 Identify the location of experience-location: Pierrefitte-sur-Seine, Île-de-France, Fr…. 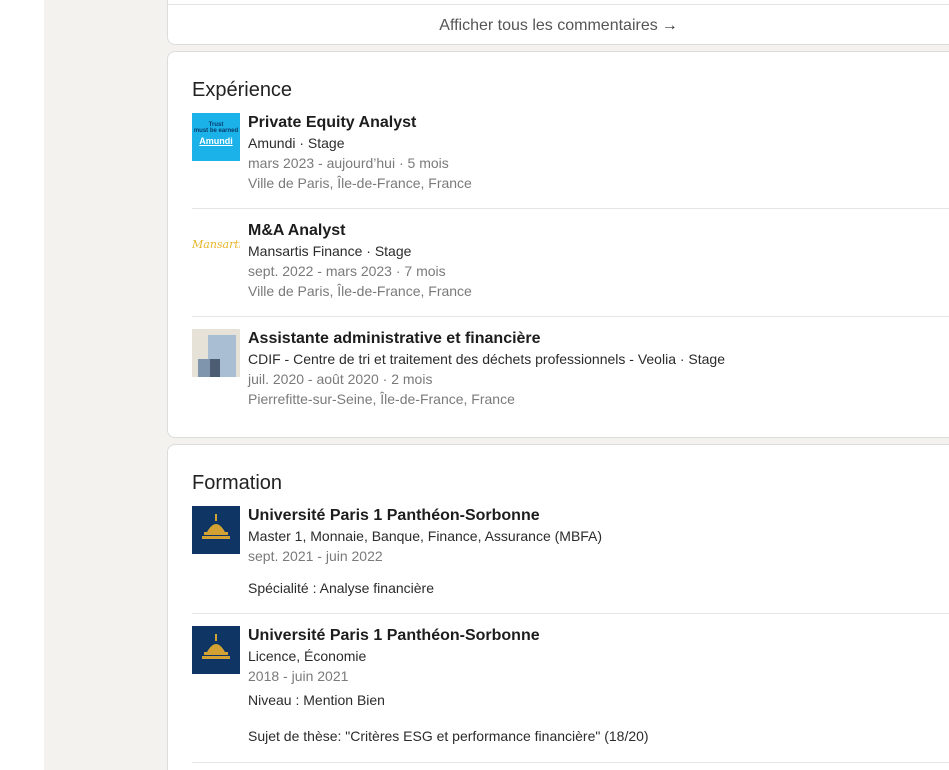
(381, 399).